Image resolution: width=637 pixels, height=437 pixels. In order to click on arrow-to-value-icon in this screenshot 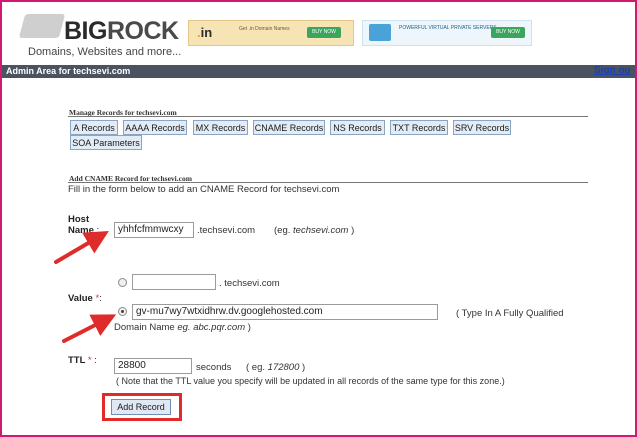, I will do `click(89, 328)`.